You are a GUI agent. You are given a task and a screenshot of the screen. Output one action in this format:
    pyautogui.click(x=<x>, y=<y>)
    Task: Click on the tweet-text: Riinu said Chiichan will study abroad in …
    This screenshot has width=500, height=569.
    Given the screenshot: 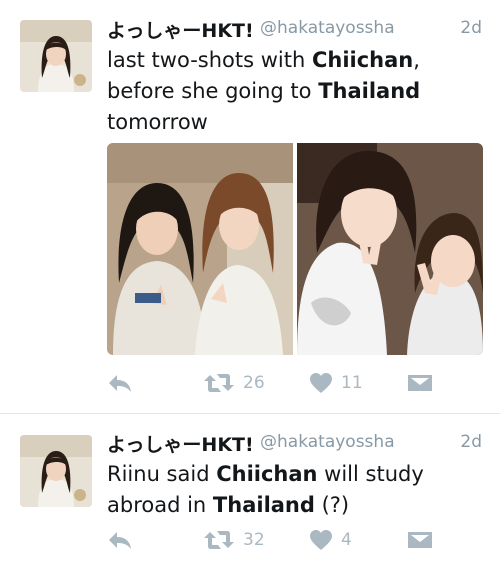 What is the action you would take?
    pyautogui.click(x=297, y=490)
    